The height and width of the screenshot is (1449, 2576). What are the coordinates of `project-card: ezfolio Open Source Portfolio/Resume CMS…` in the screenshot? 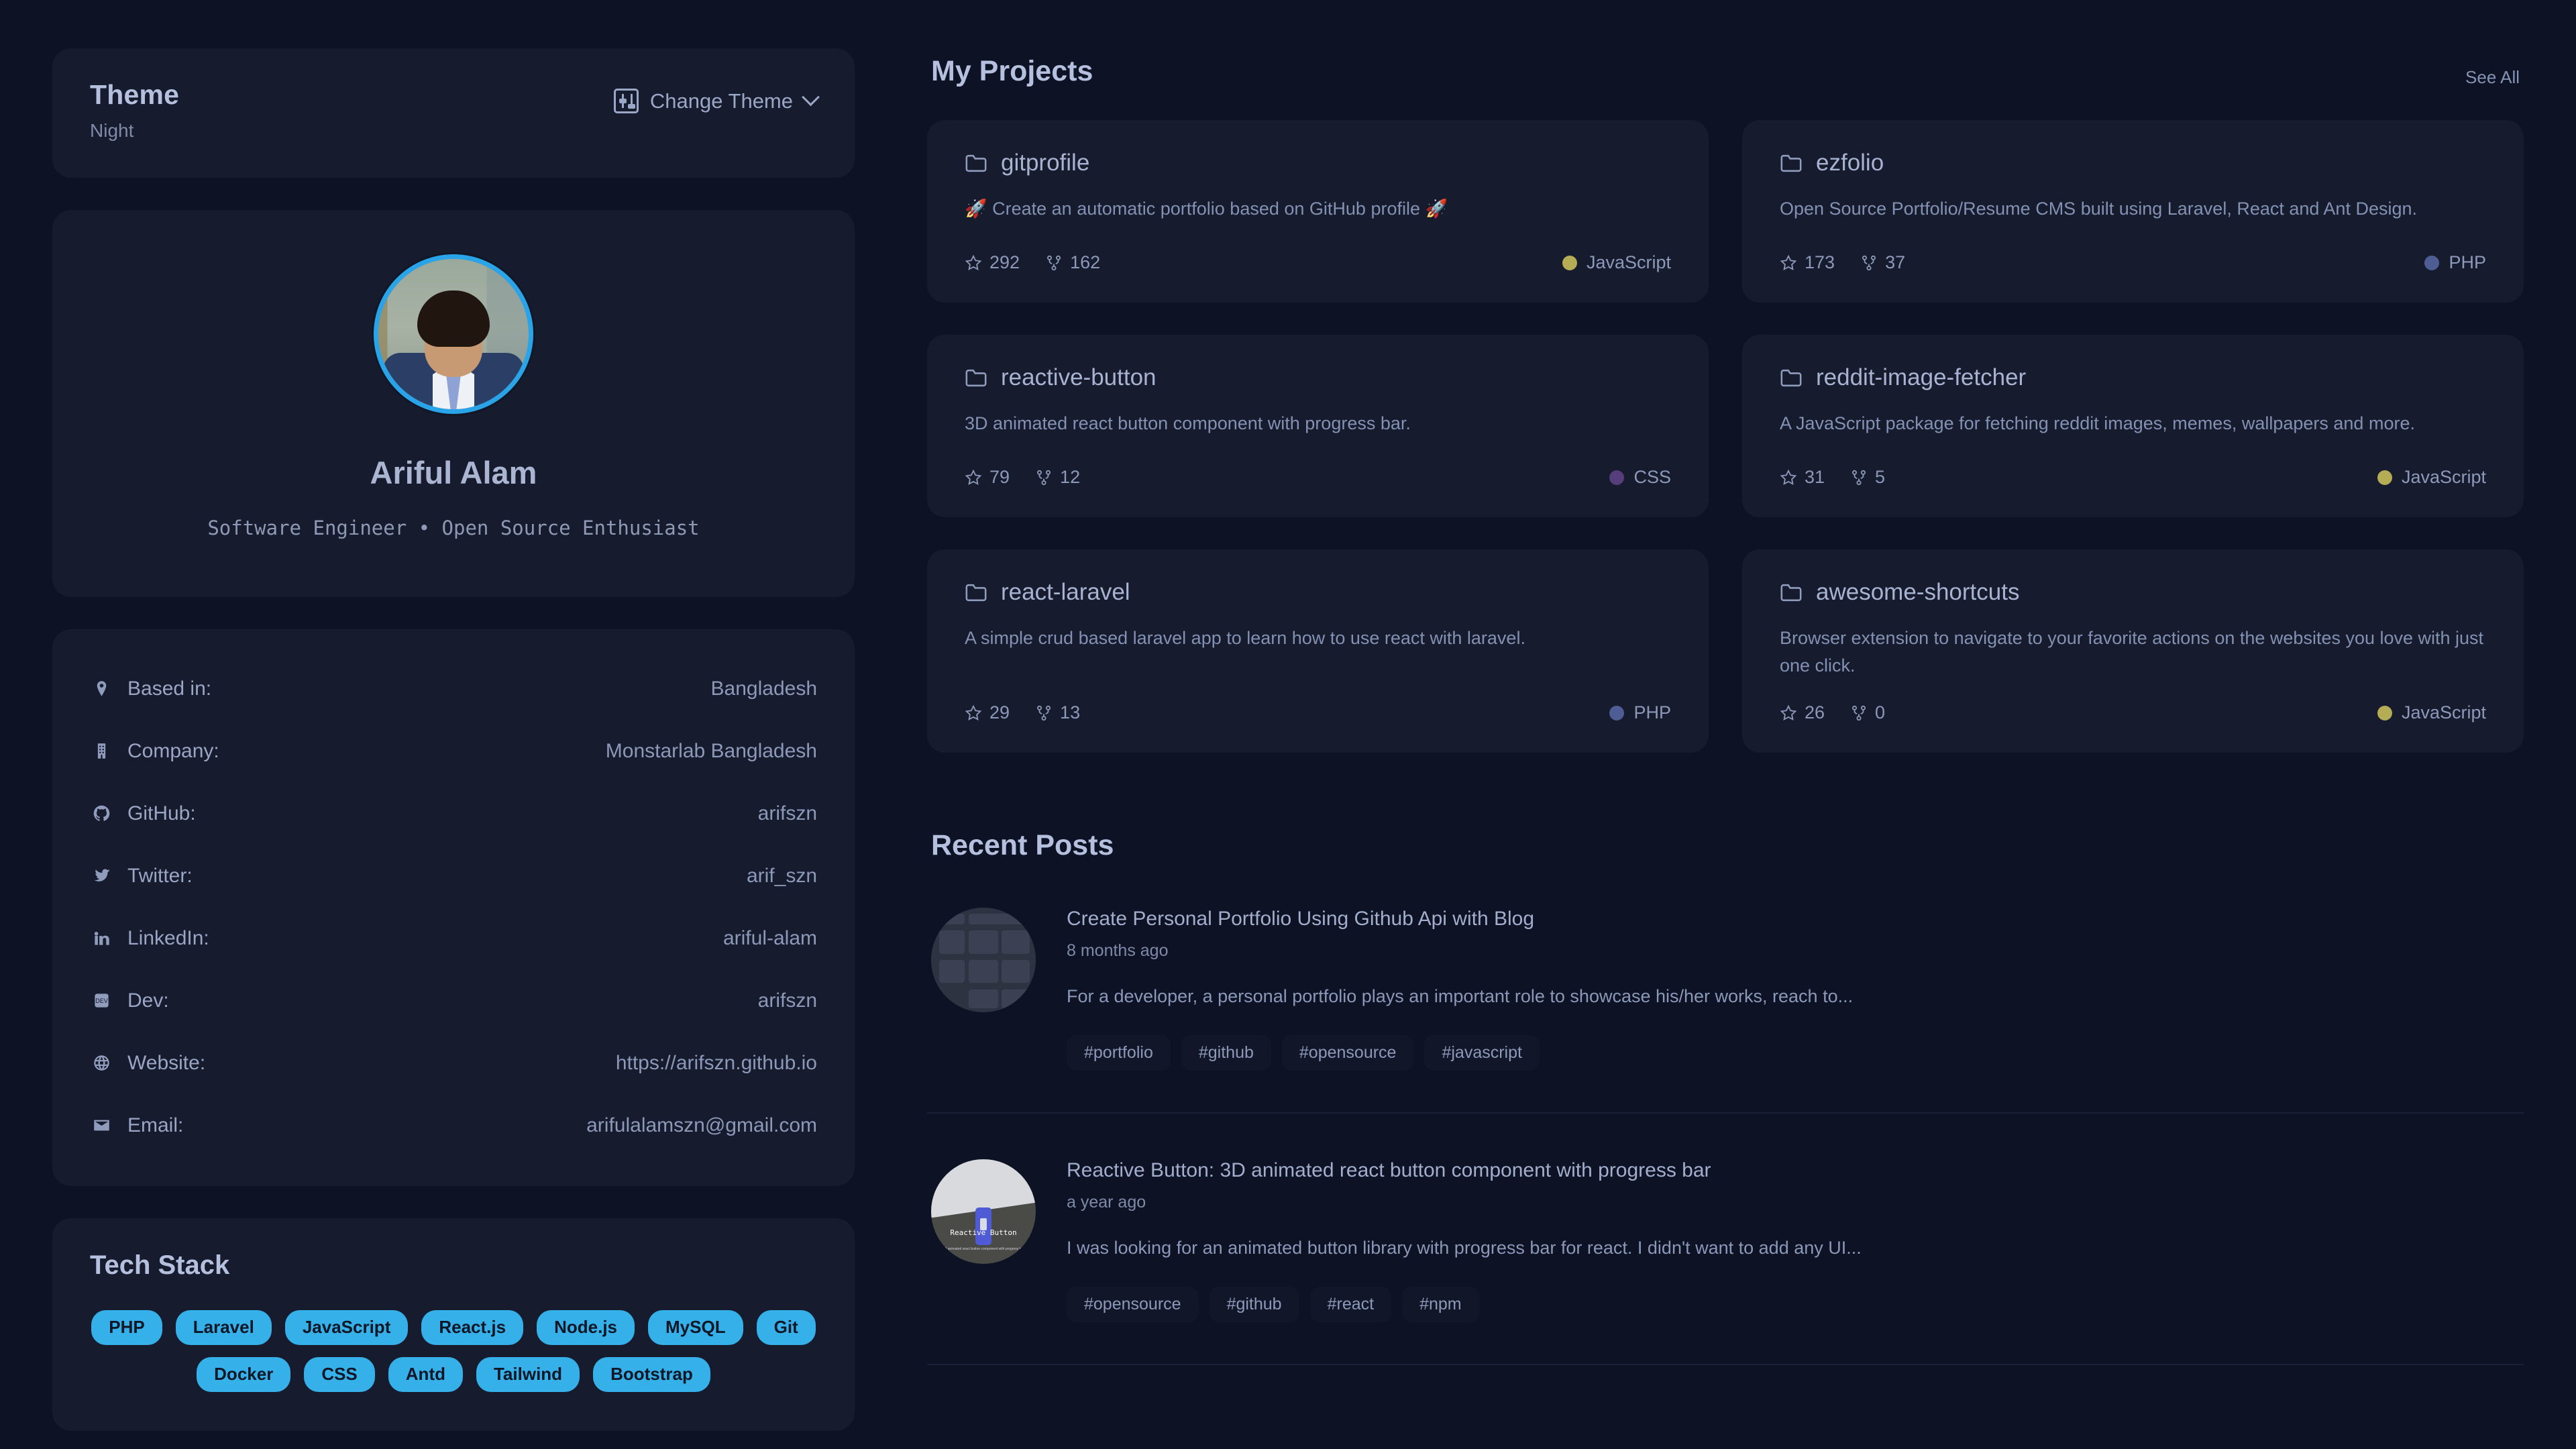 It's located at (2133, 211).